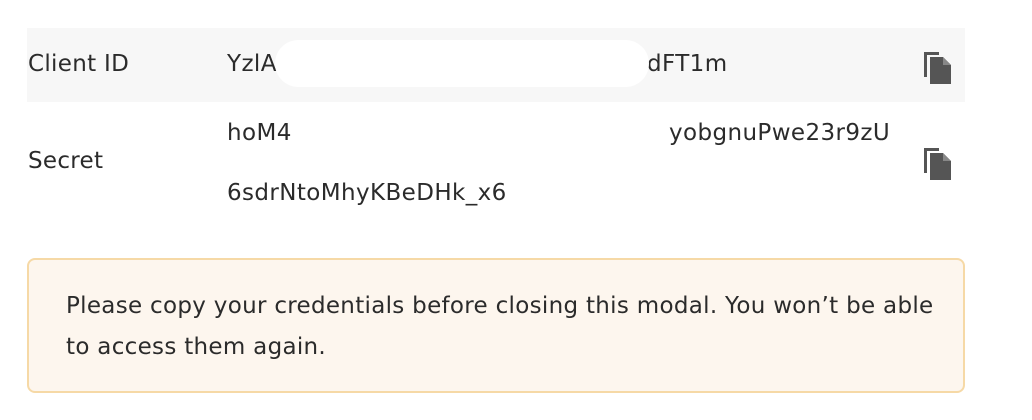 Image resolution: width=1032 pixels, height=420 pixels. I want to click on client-id-label: Client ID, so click(79, 64).